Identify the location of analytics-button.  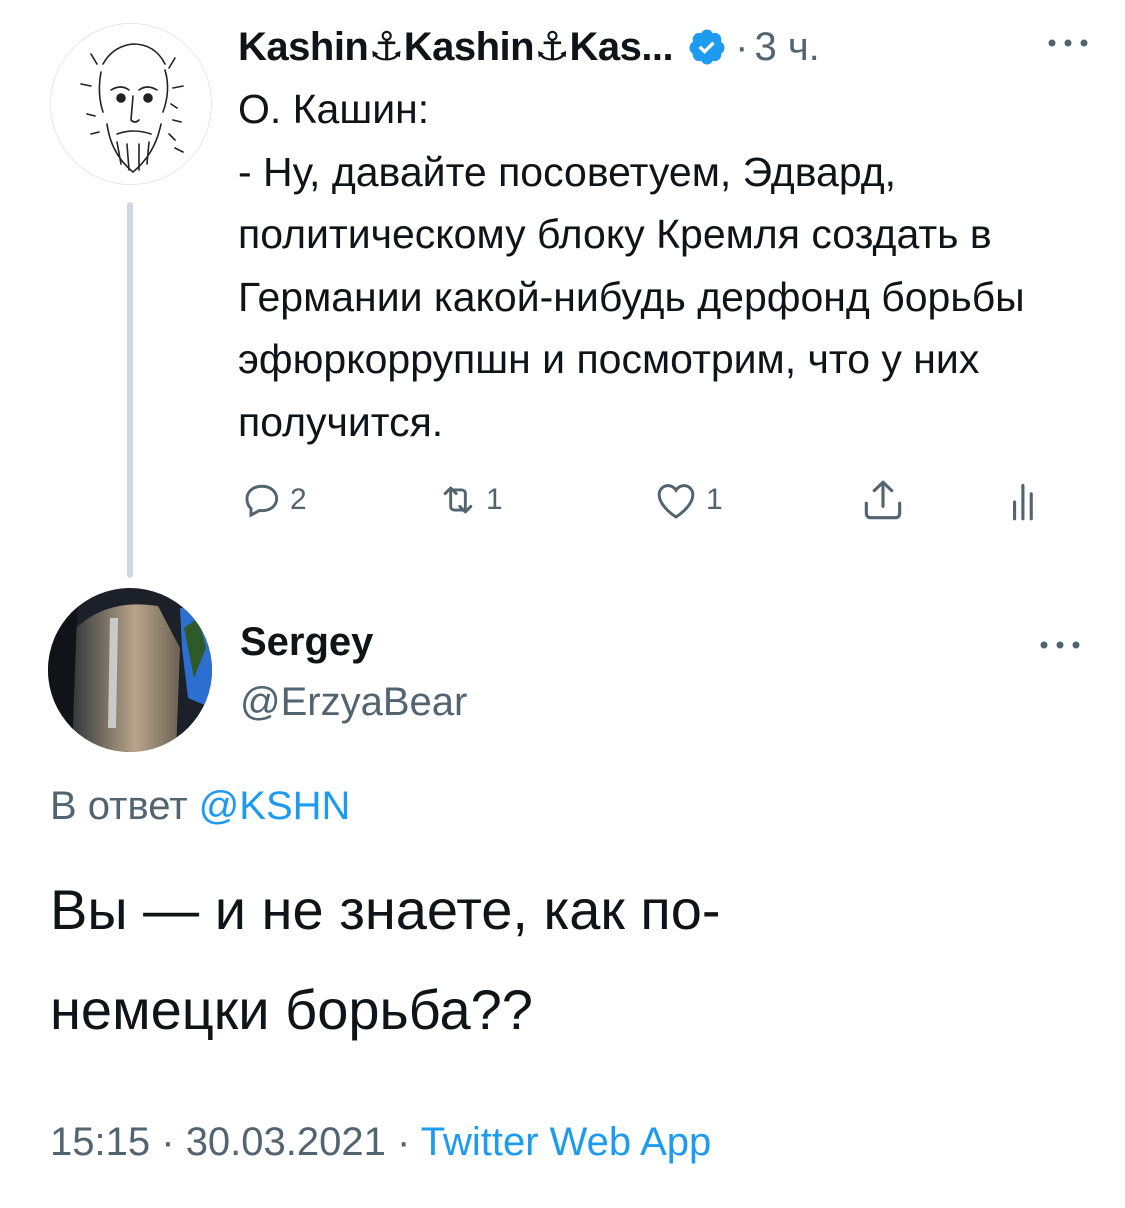
(1025, 500).